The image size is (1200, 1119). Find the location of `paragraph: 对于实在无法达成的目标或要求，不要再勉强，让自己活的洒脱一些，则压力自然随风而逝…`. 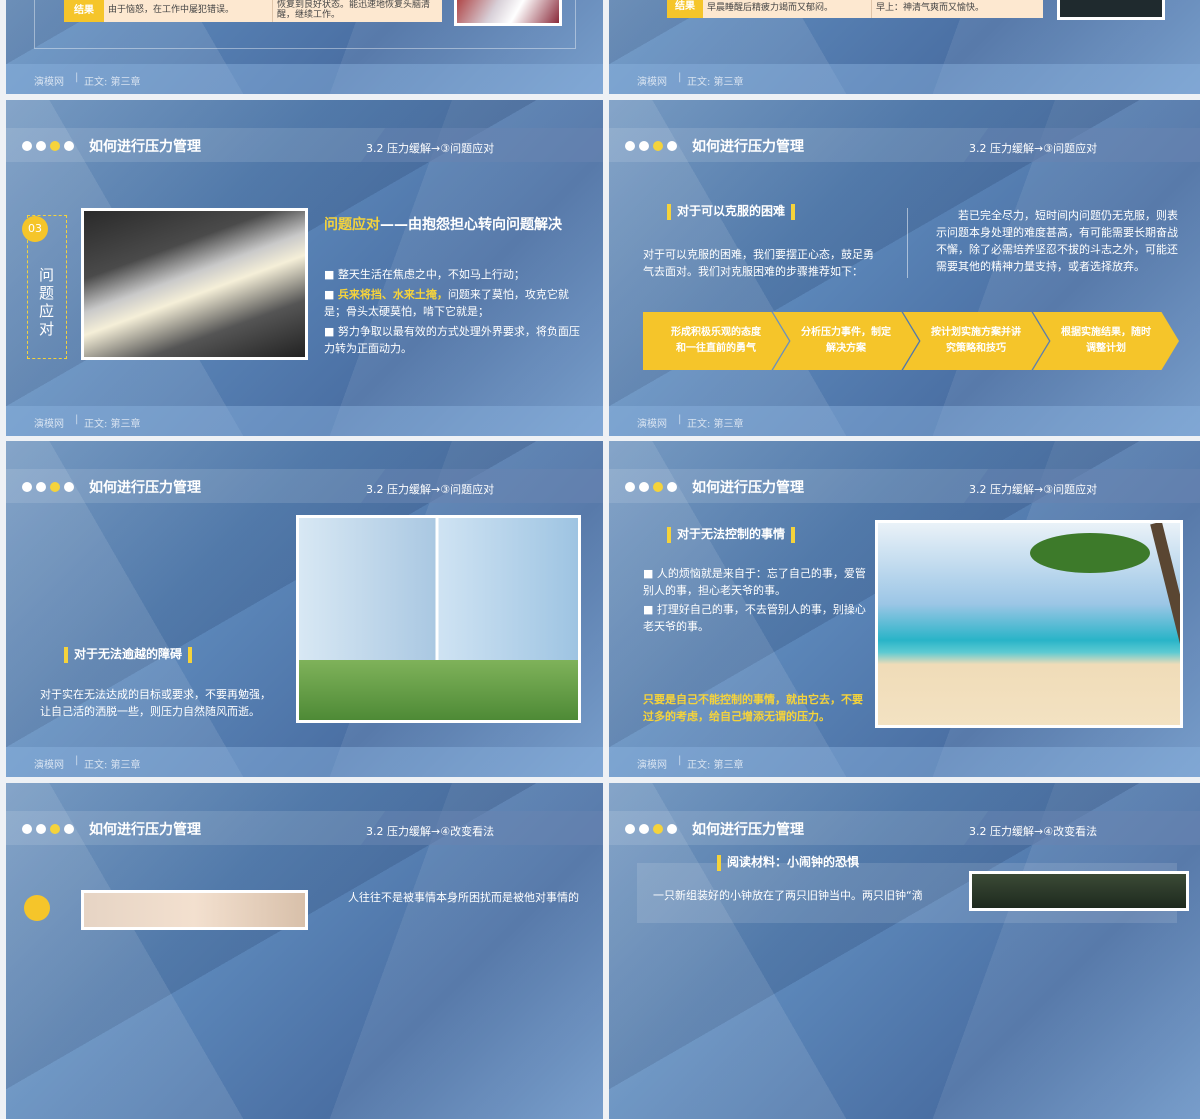

paragraph: 对于实在无法达成的目标或要求，不要再勉强，让自己活的洒脱一些，则压力自然随风而逝… is located at coordinates (155, 703).